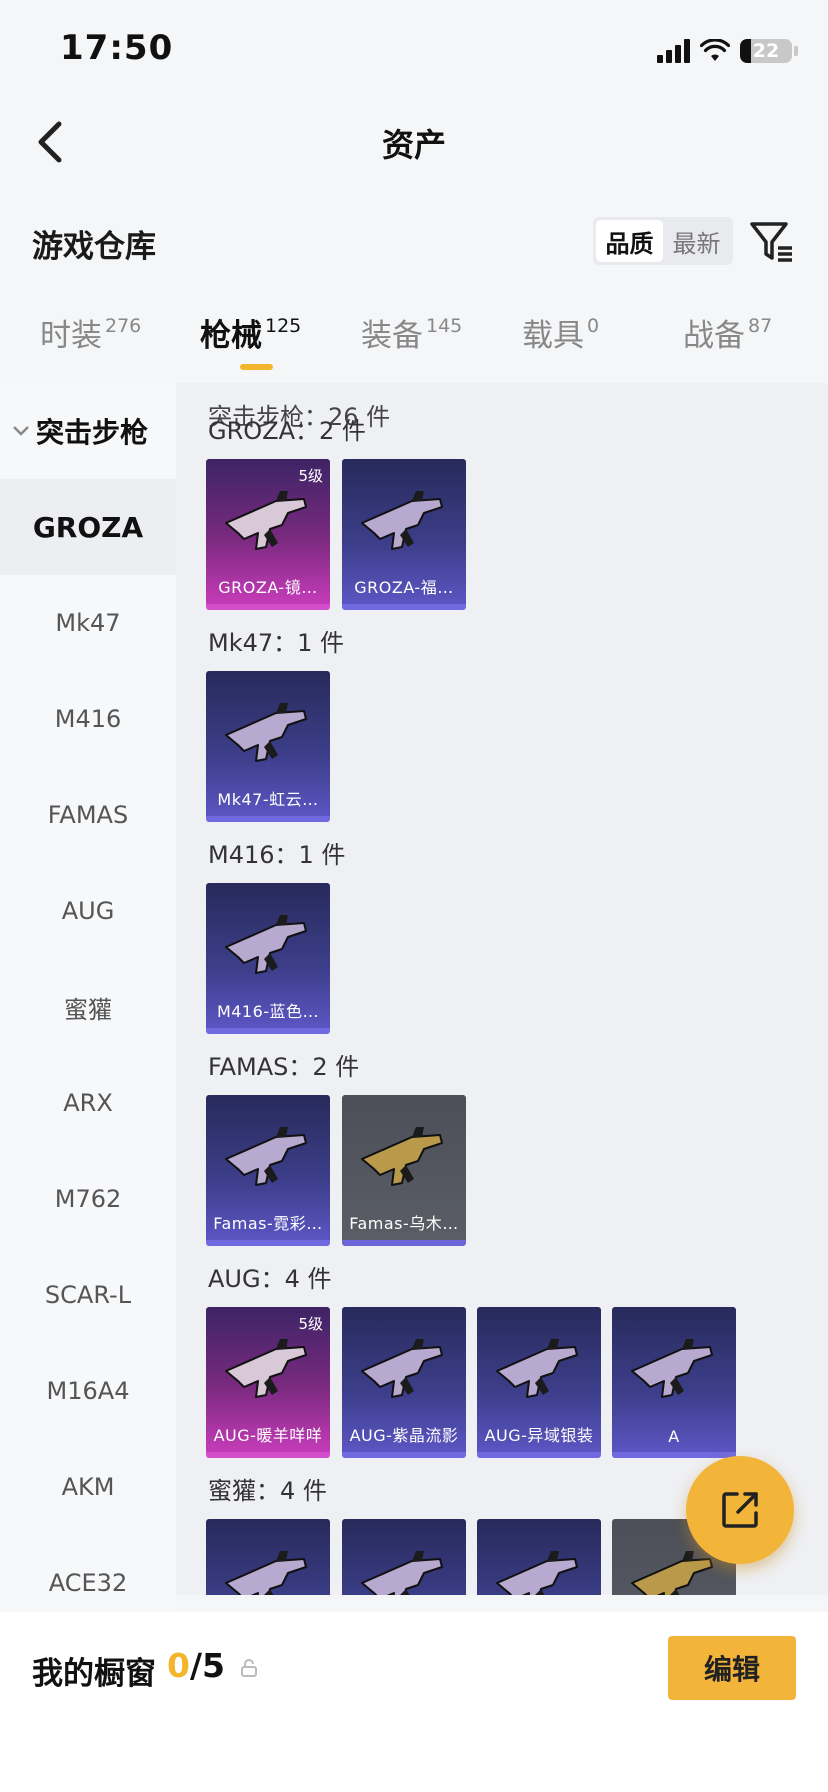 The width and height of the screenshot is (828, 1792). What do you see at coordinates (88, 623) in the screenshot?
I see `sidebar-item-mk47: Mk47` at bounding box center [88, 623].